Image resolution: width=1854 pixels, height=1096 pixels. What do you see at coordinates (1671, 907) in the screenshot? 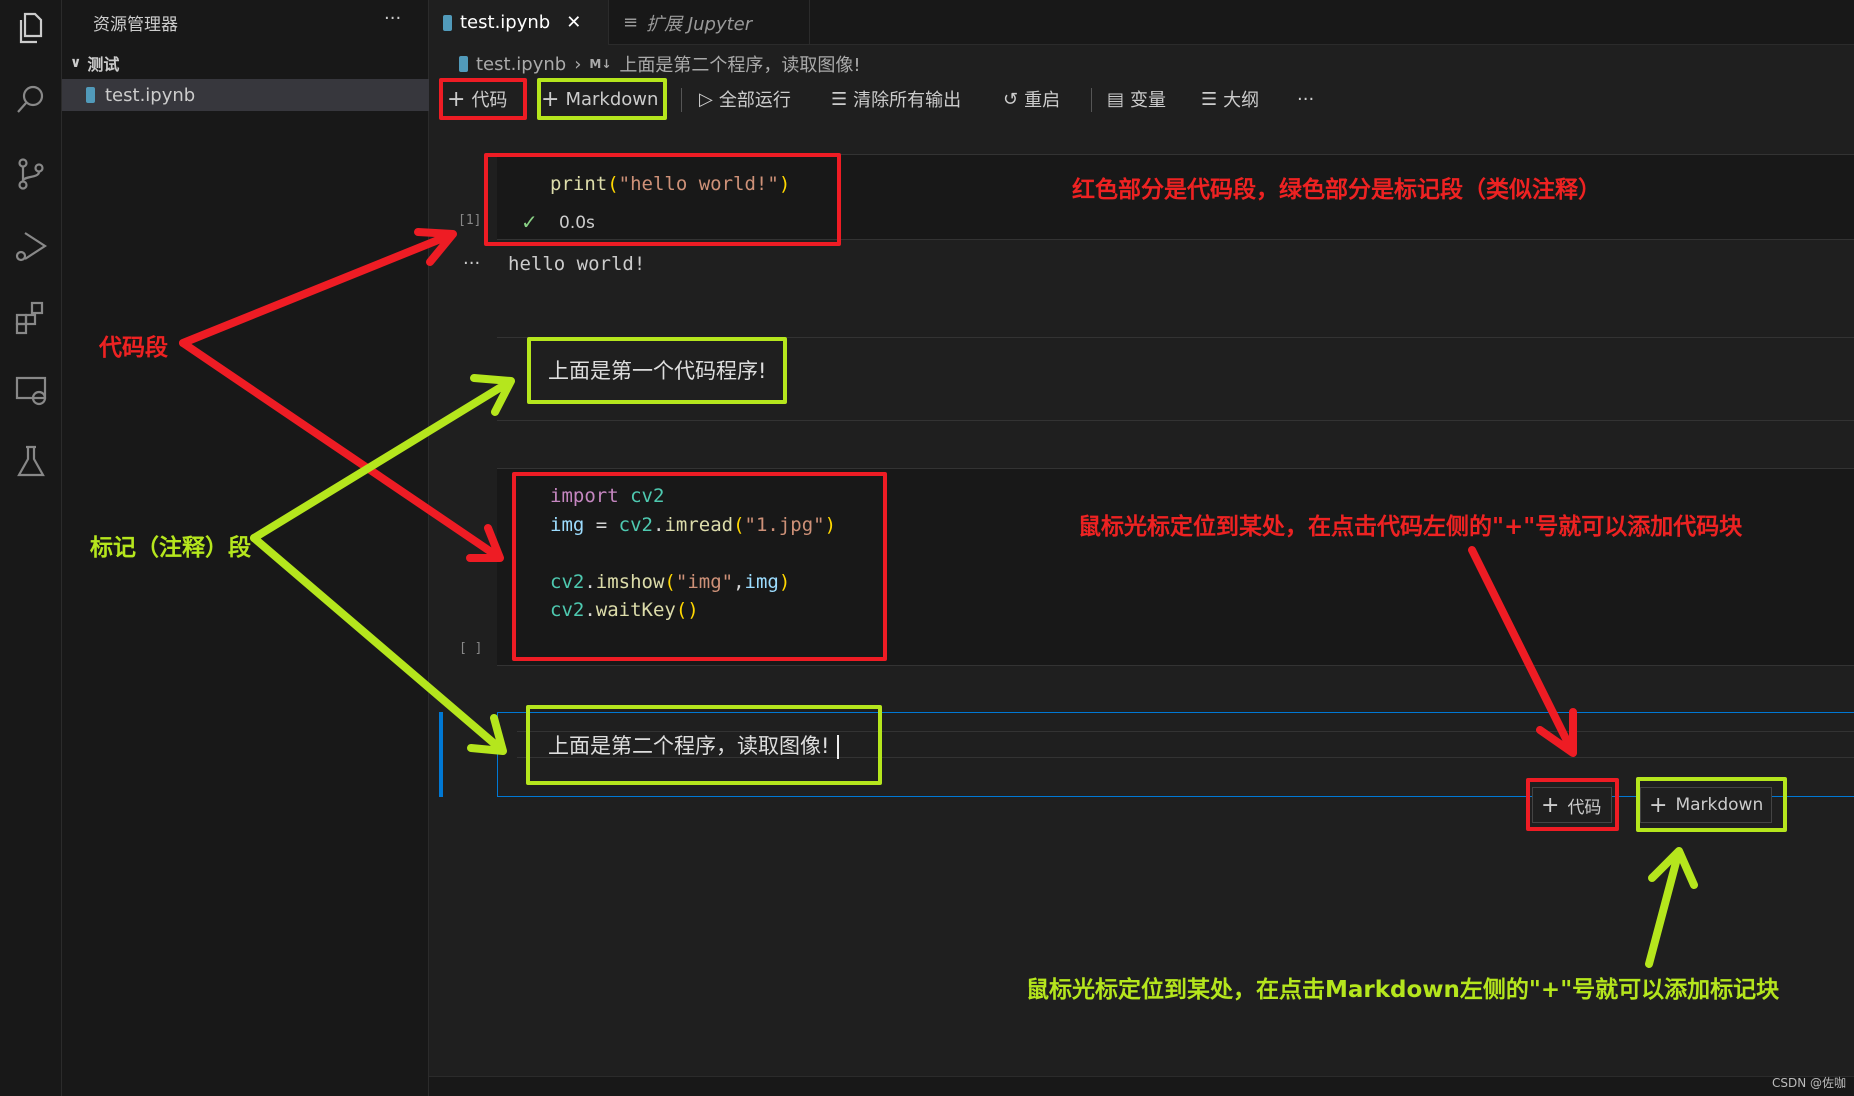
I see `arrow-to-insert-markdown` at bounding box center [1671, 907].